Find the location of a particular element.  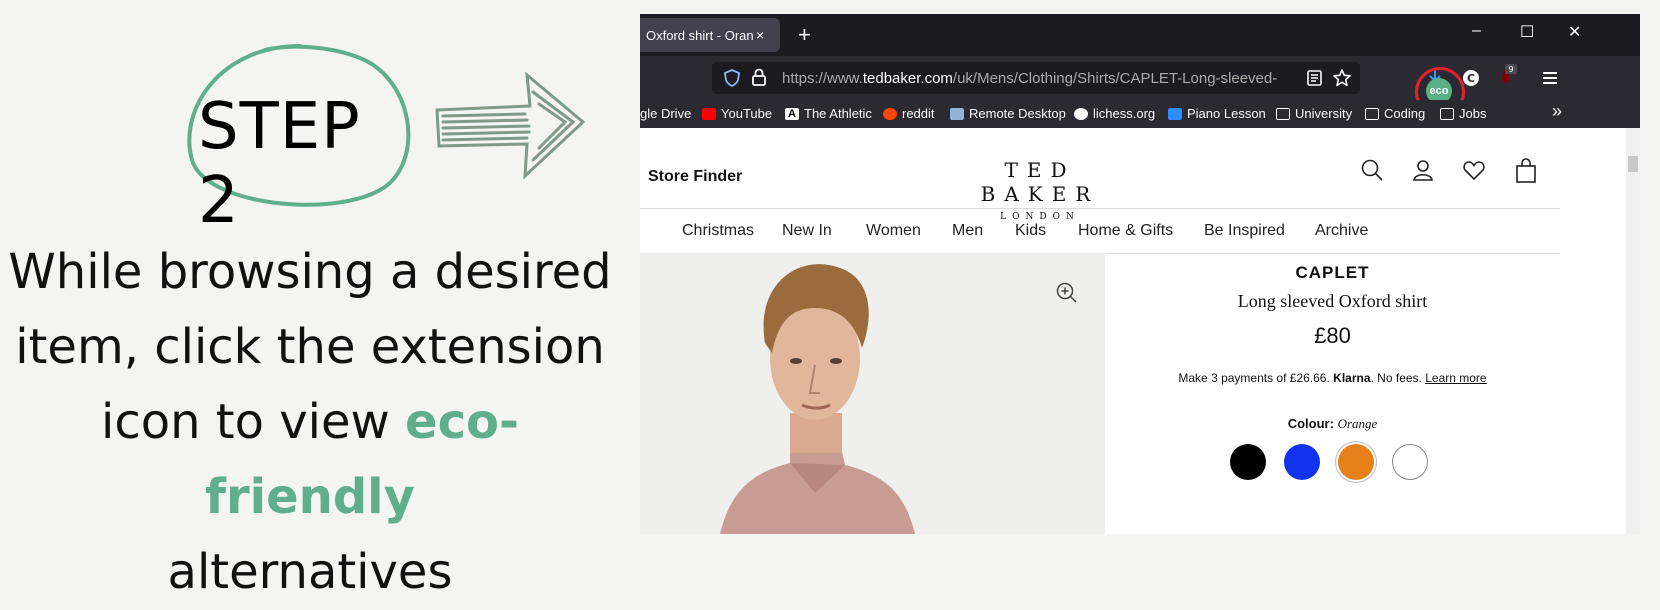

lichess-icon is located at coordinates (1081, 113).